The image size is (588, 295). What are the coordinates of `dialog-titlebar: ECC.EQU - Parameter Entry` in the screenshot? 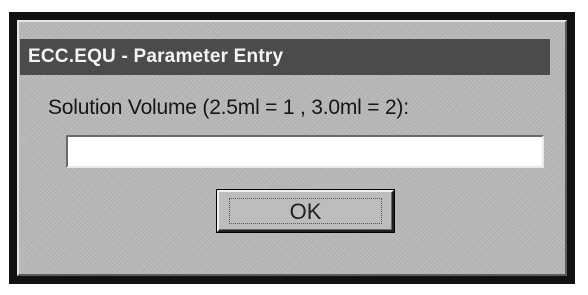 It's located at (285, 57).